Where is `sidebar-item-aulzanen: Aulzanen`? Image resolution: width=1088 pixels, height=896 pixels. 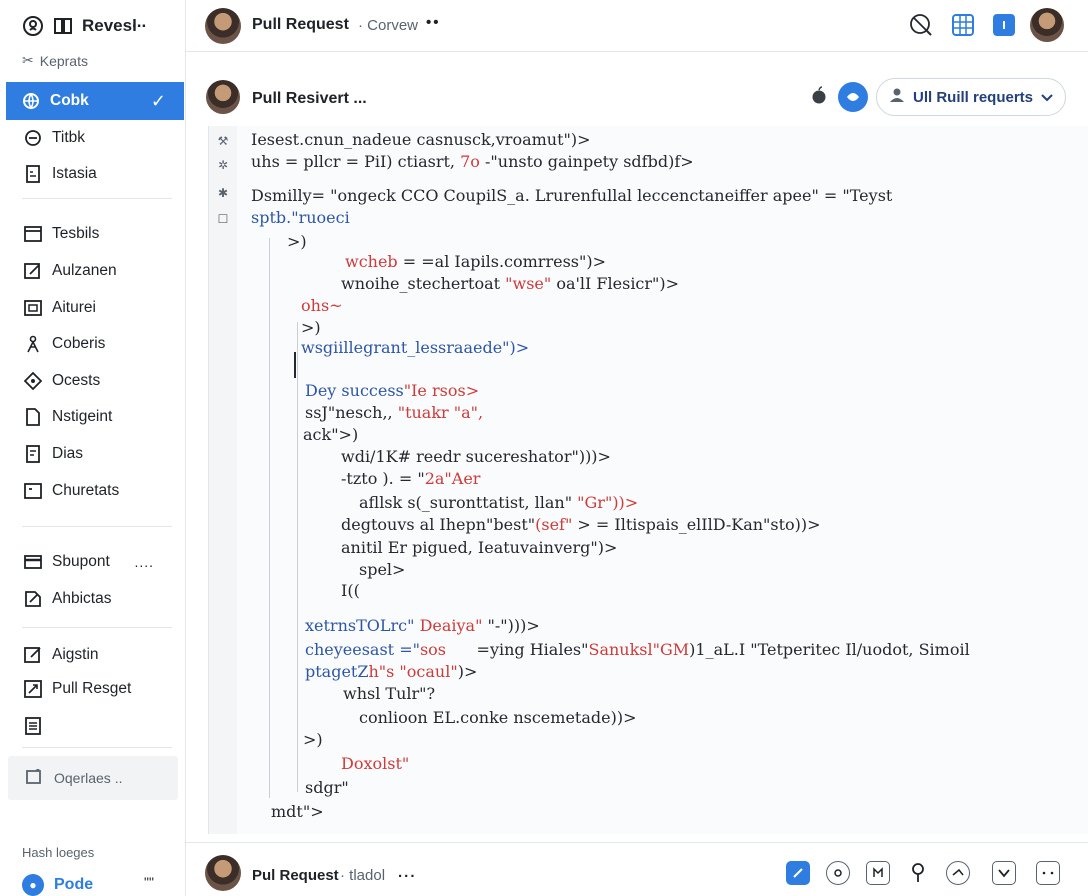
sidebar-item-aulzanen: Aulzanen is located at coordinates (96, 271).